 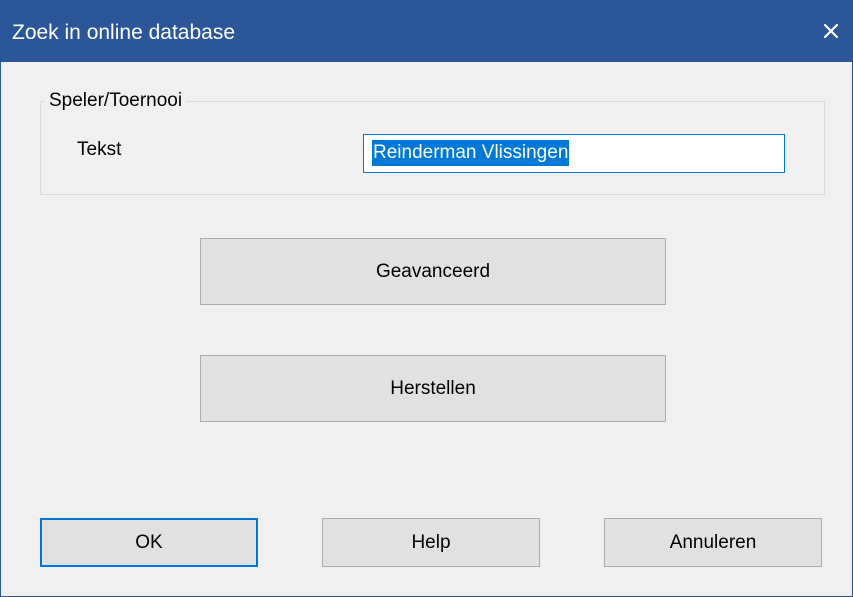 What do you see at coordinates (149, 542) in the screenshot?
I see `ok-button: OK` at bounding box center [149, 542].